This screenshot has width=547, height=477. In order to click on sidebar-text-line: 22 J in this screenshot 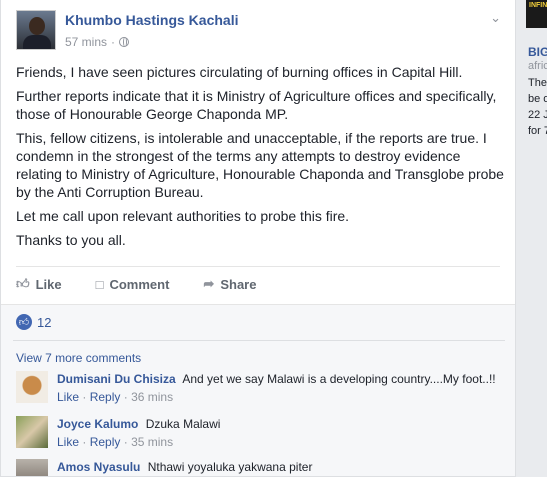, I will do `click(537, 115)`.